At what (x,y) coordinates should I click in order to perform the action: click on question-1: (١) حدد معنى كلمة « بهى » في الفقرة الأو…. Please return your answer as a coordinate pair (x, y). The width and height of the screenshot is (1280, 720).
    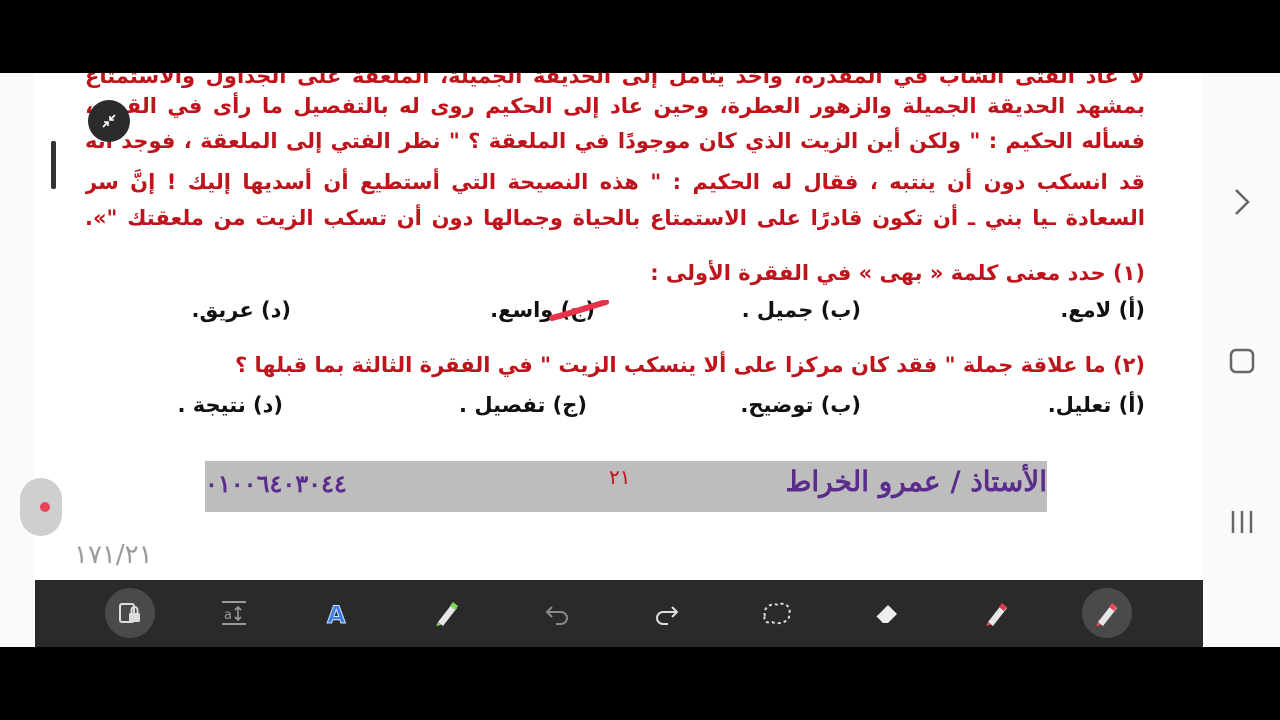
    Looking at the image, I should click on (897, 273).